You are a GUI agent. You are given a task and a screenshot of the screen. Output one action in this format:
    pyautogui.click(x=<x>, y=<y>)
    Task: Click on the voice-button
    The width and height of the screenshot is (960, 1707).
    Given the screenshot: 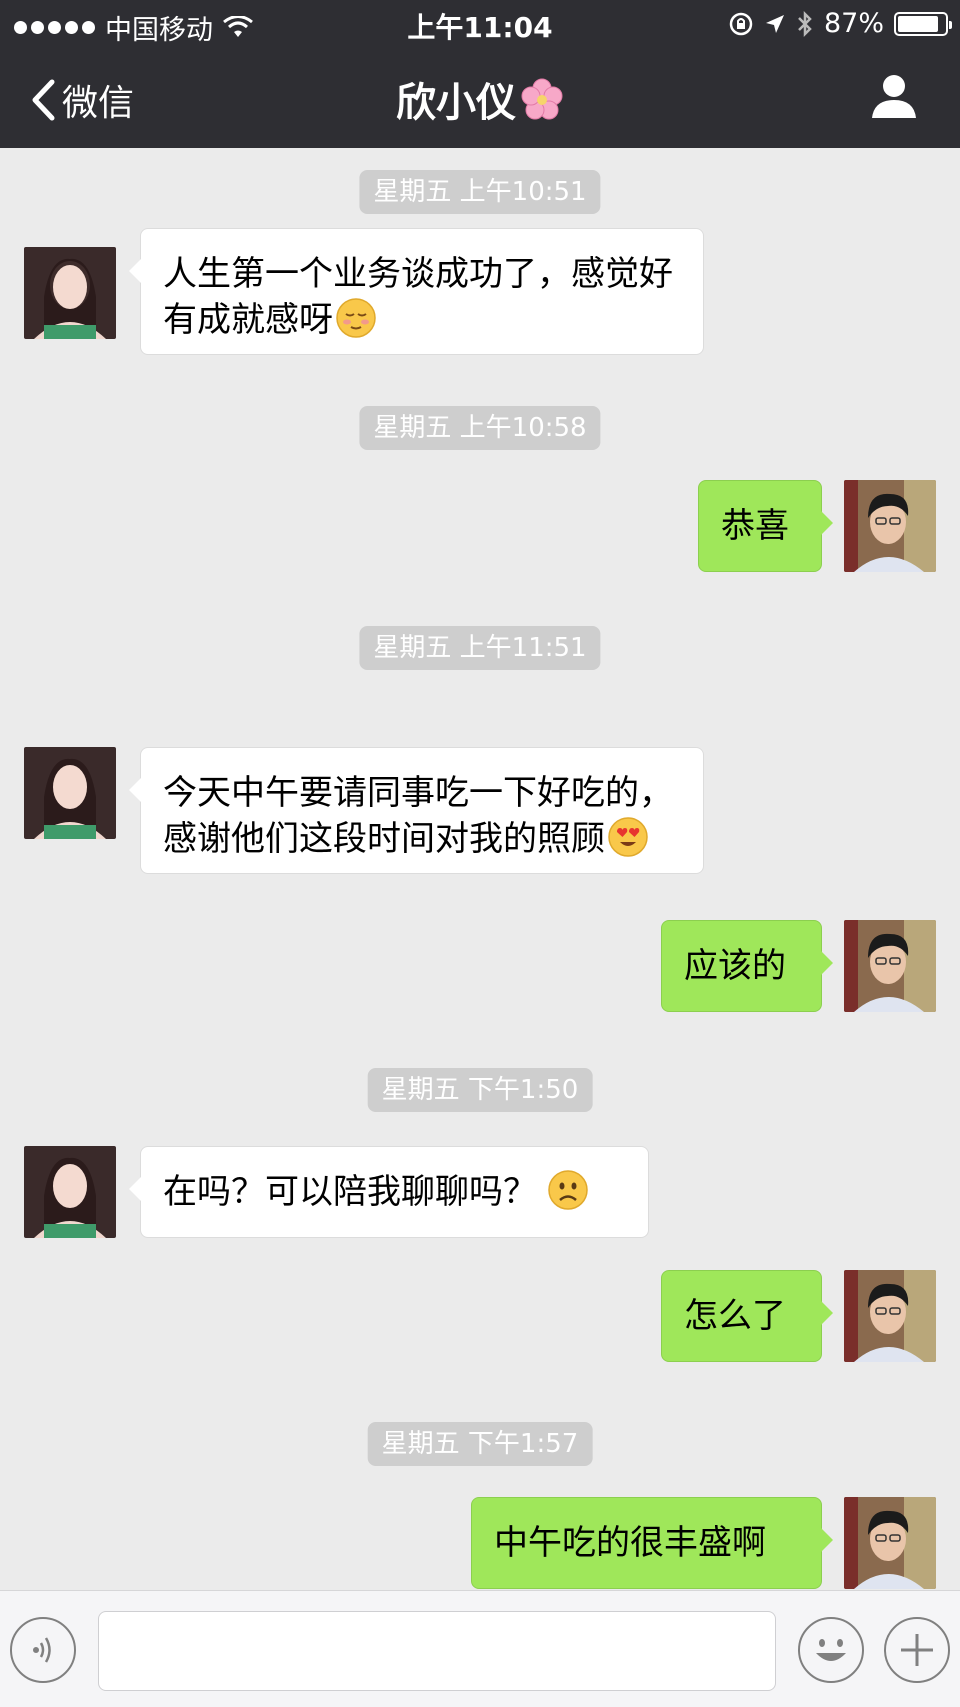 What is the action you would take?
    pyautogui.click(x=43, y=1650)
    